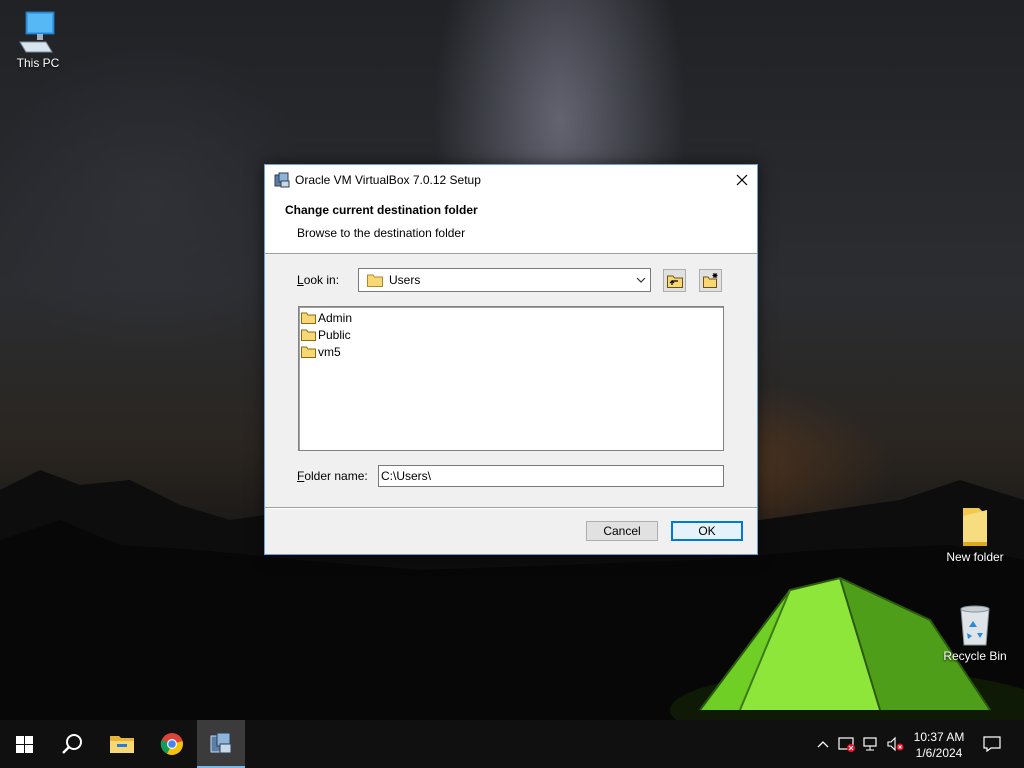  I want to click on search-icon, so click(72, 744).